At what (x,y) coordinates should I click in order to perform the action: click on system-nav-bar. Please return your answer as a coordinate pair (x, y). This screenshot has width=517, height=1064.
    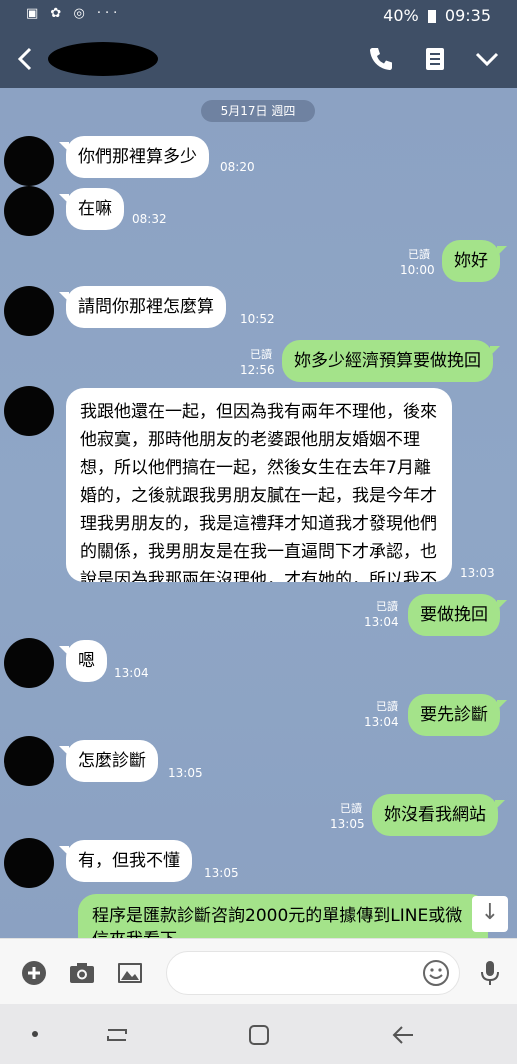
    Looking at the image, I should click on (258, 1034).